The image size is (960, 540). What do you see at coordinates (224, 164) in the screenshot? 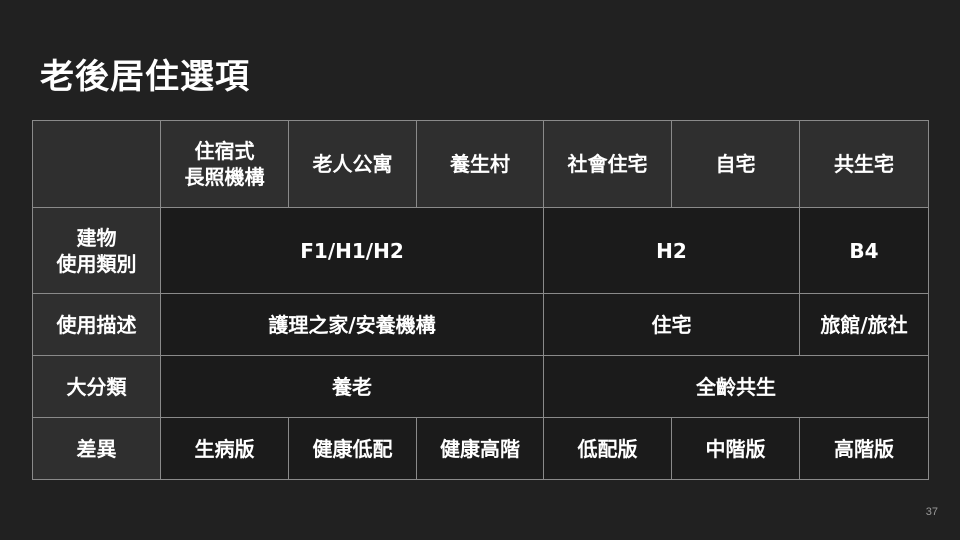
I see `column-header-long-term-care: 住宿式 長照機構` at bounding box center [224, 164].